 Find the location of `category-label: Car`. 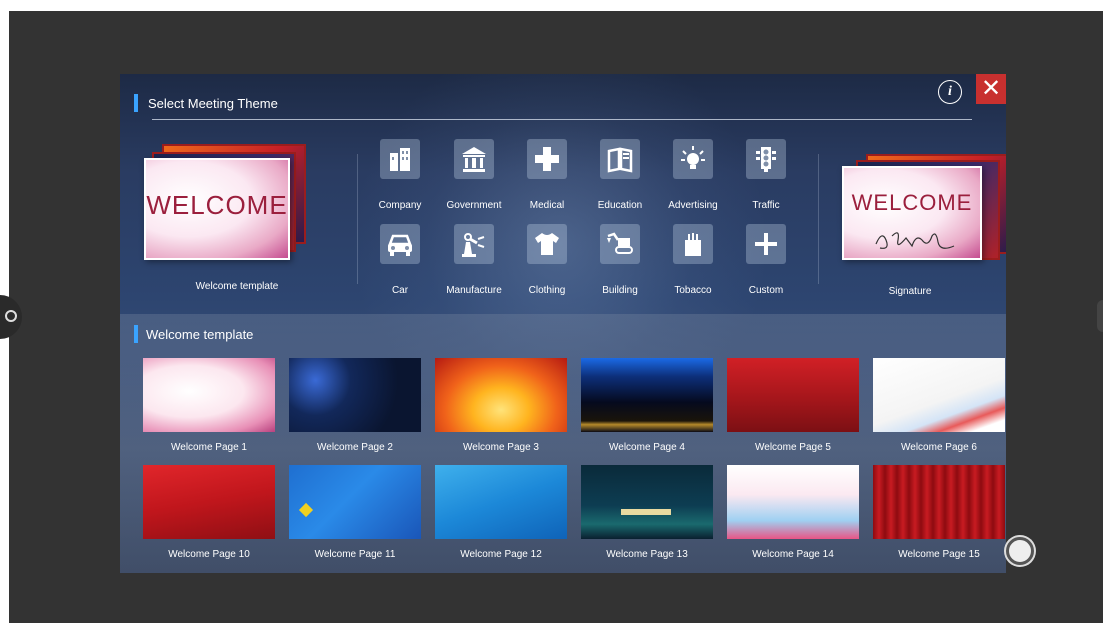

category-label: Car is located at coordinates (400, 290).